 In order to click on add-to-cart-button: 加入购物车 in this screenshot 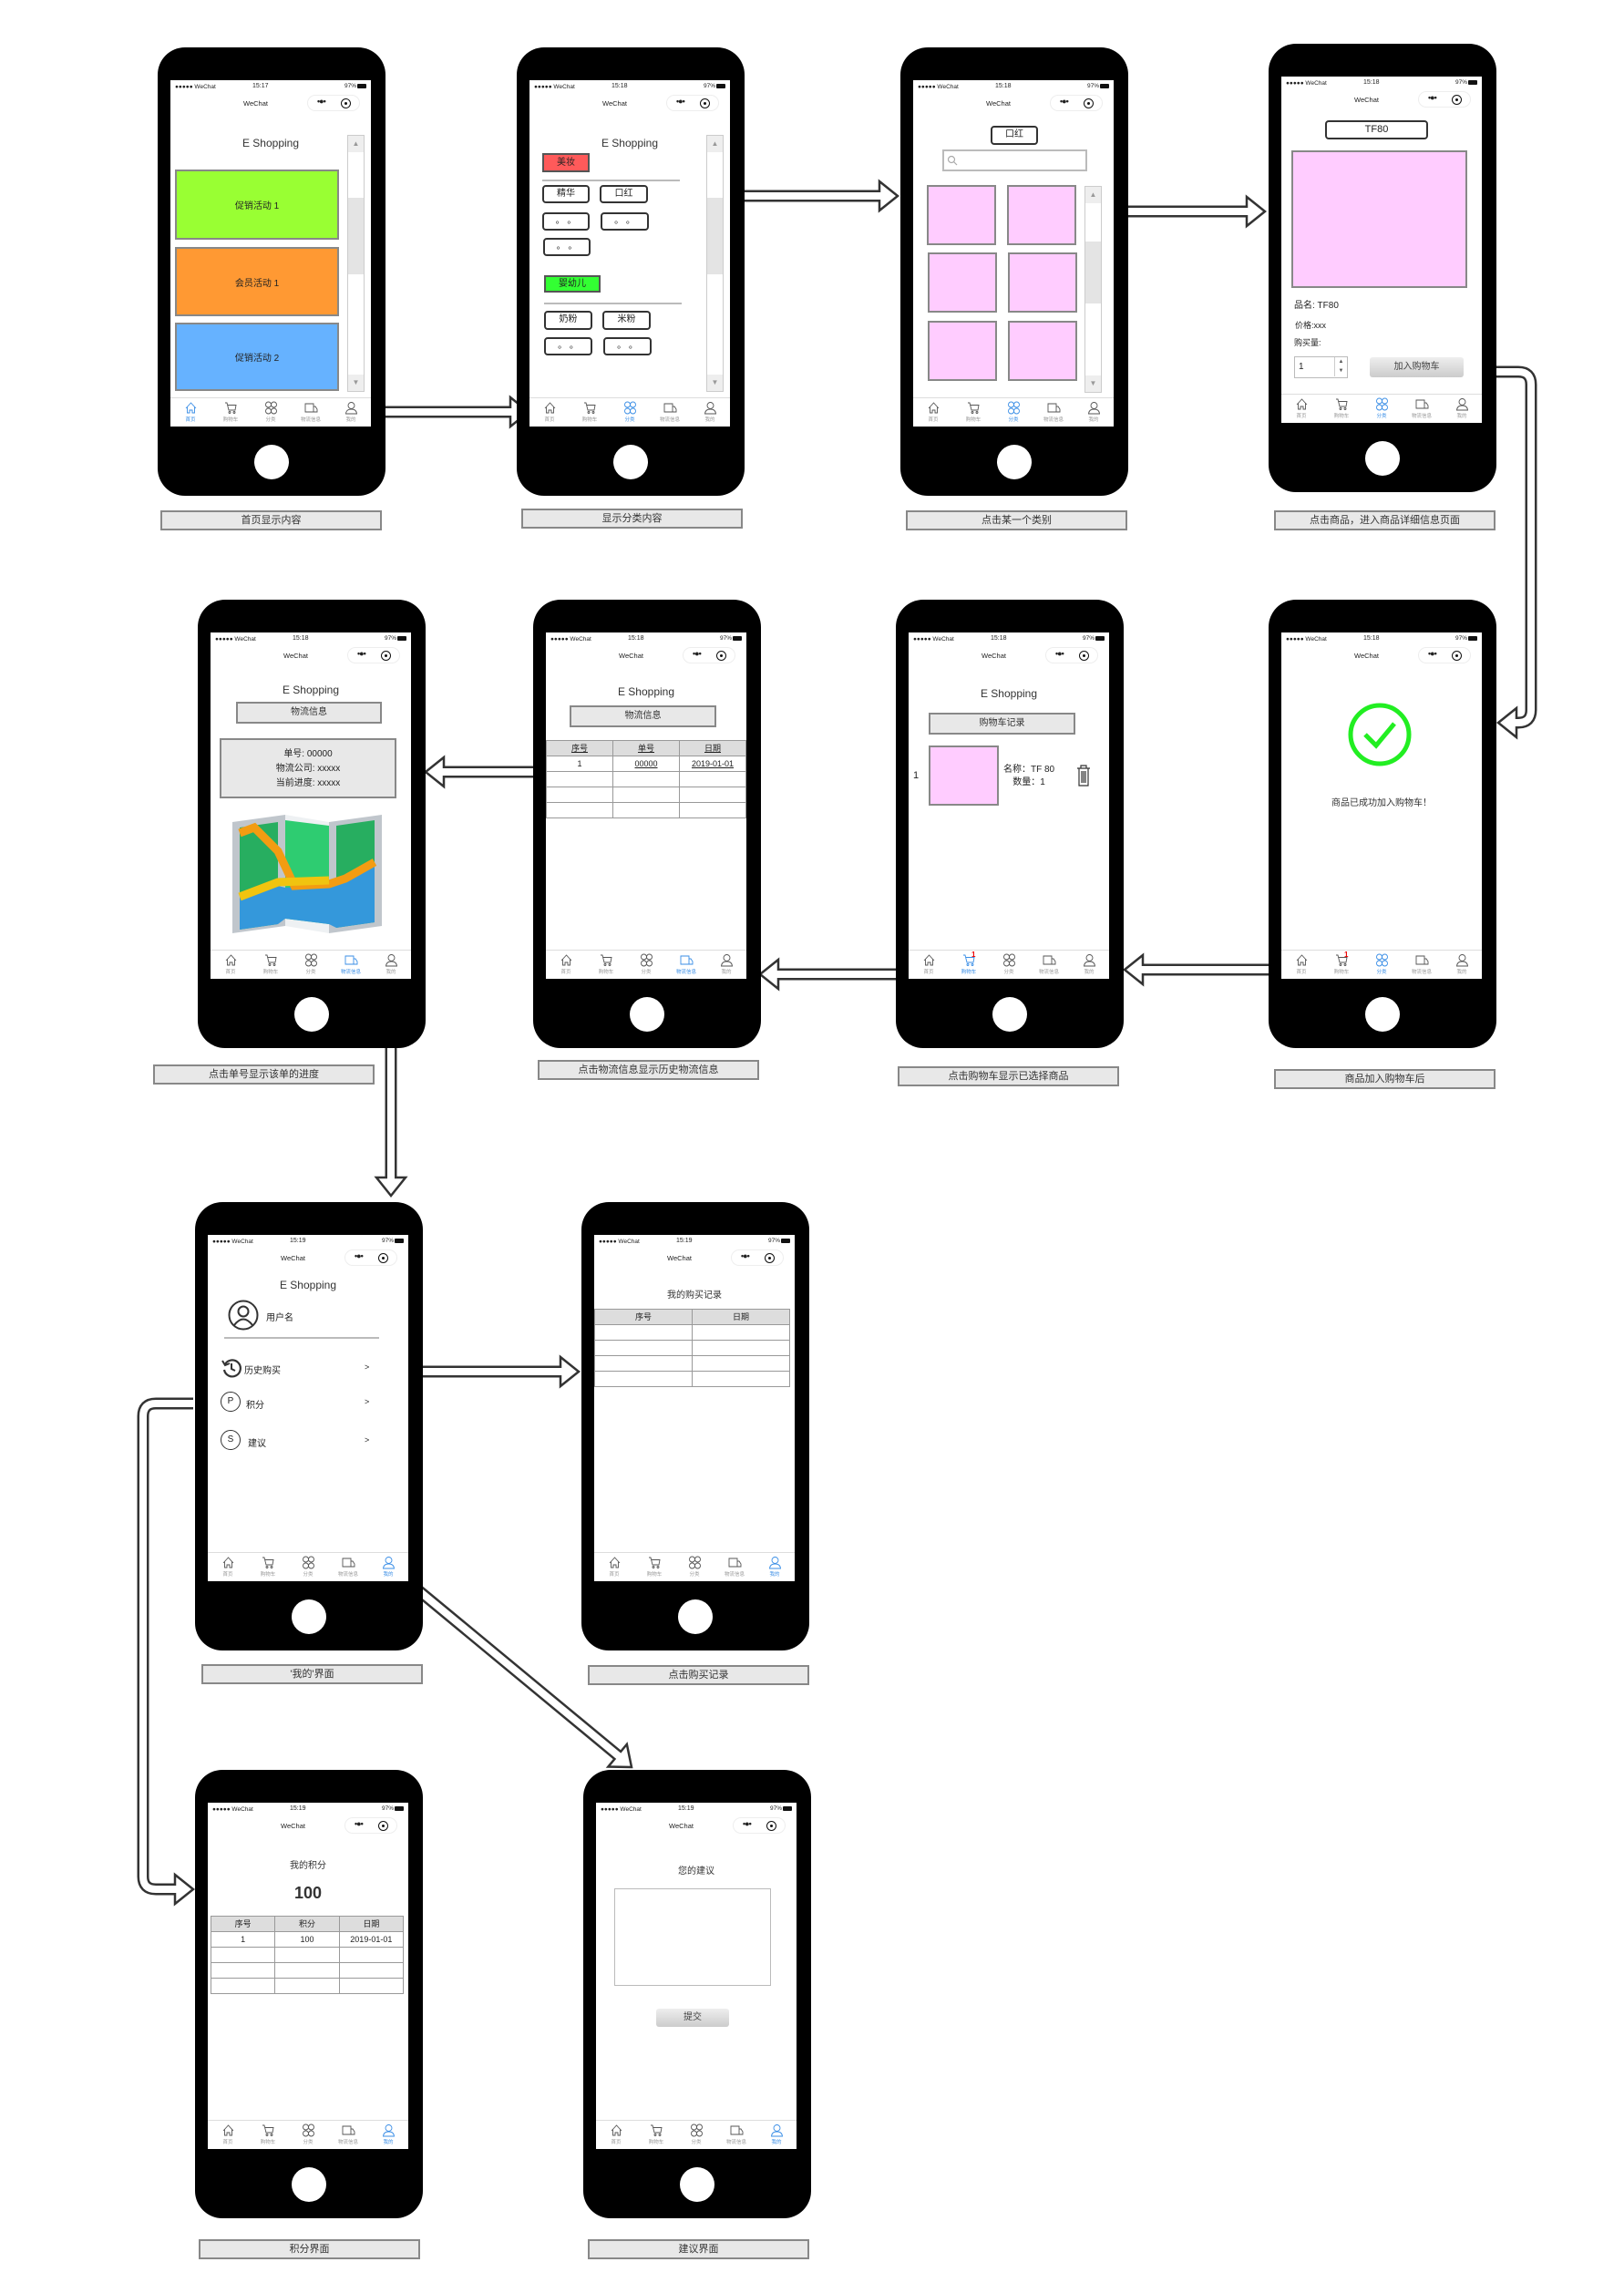, I will do `click(1417, 367)`.